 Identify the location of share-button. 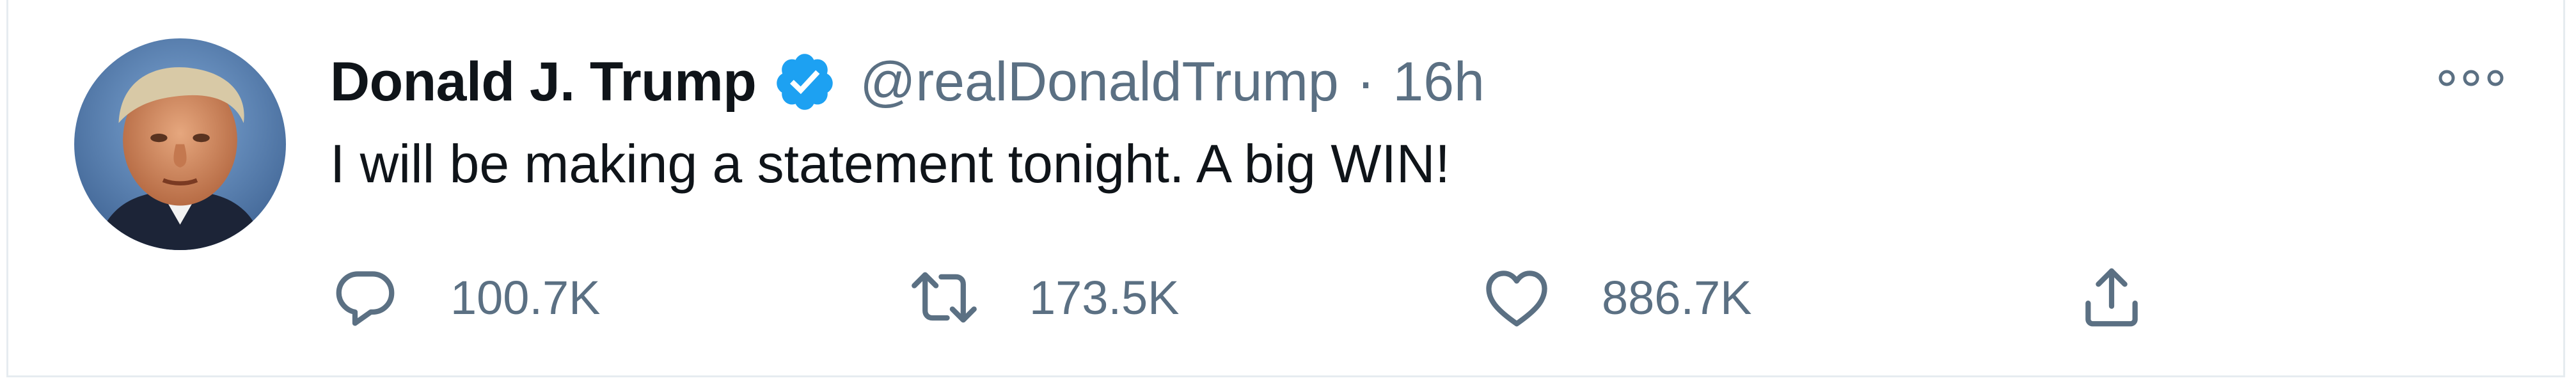
(2111, 297).